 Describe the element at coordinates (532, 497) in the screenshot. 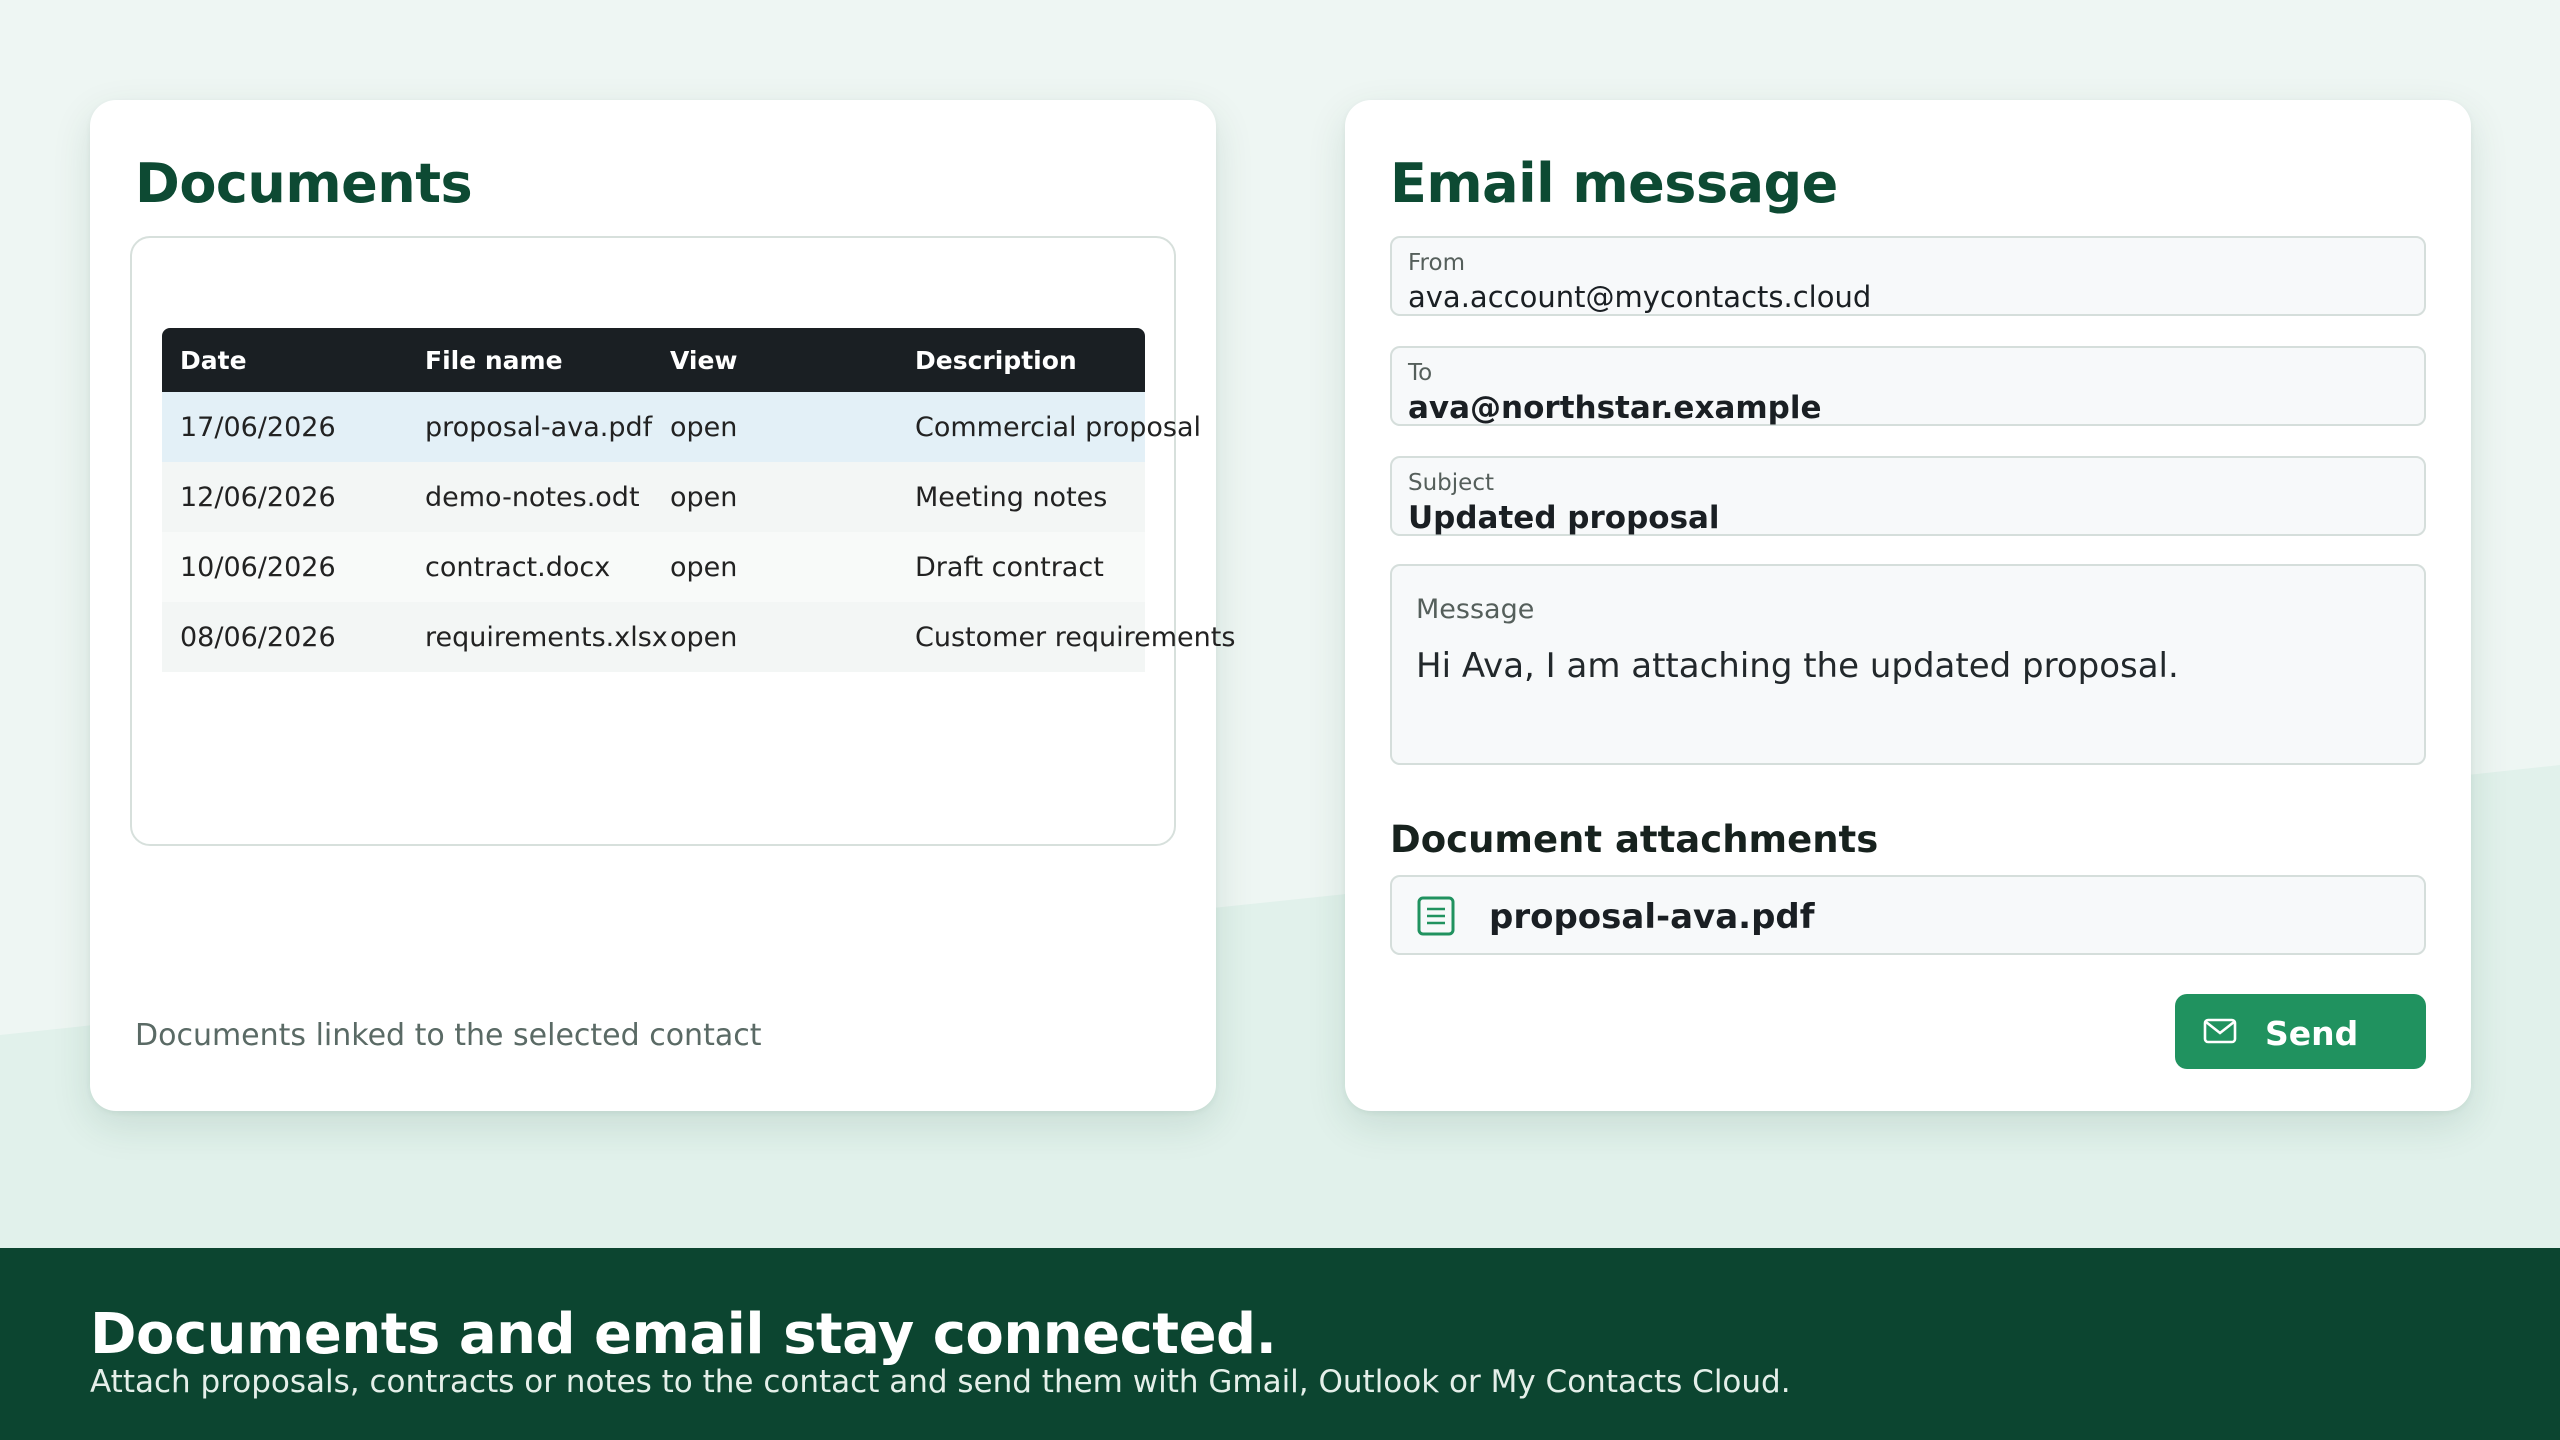

I see `cell-file-name: demo-notes.odt` at that location.